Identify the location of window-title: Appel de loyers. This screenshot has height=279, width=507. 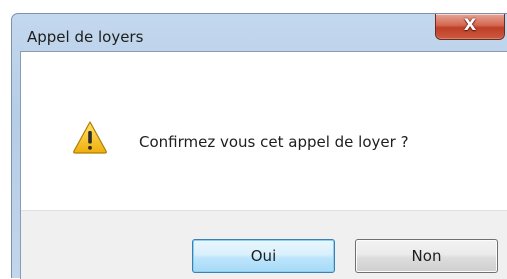
(85, 37).